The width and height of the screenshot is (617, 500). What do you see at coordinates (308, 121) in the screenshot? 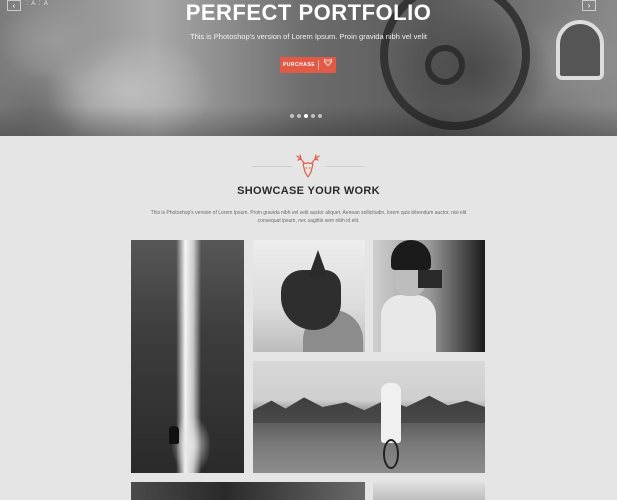
I see `hero-shade` at bounding box center [308, 121].